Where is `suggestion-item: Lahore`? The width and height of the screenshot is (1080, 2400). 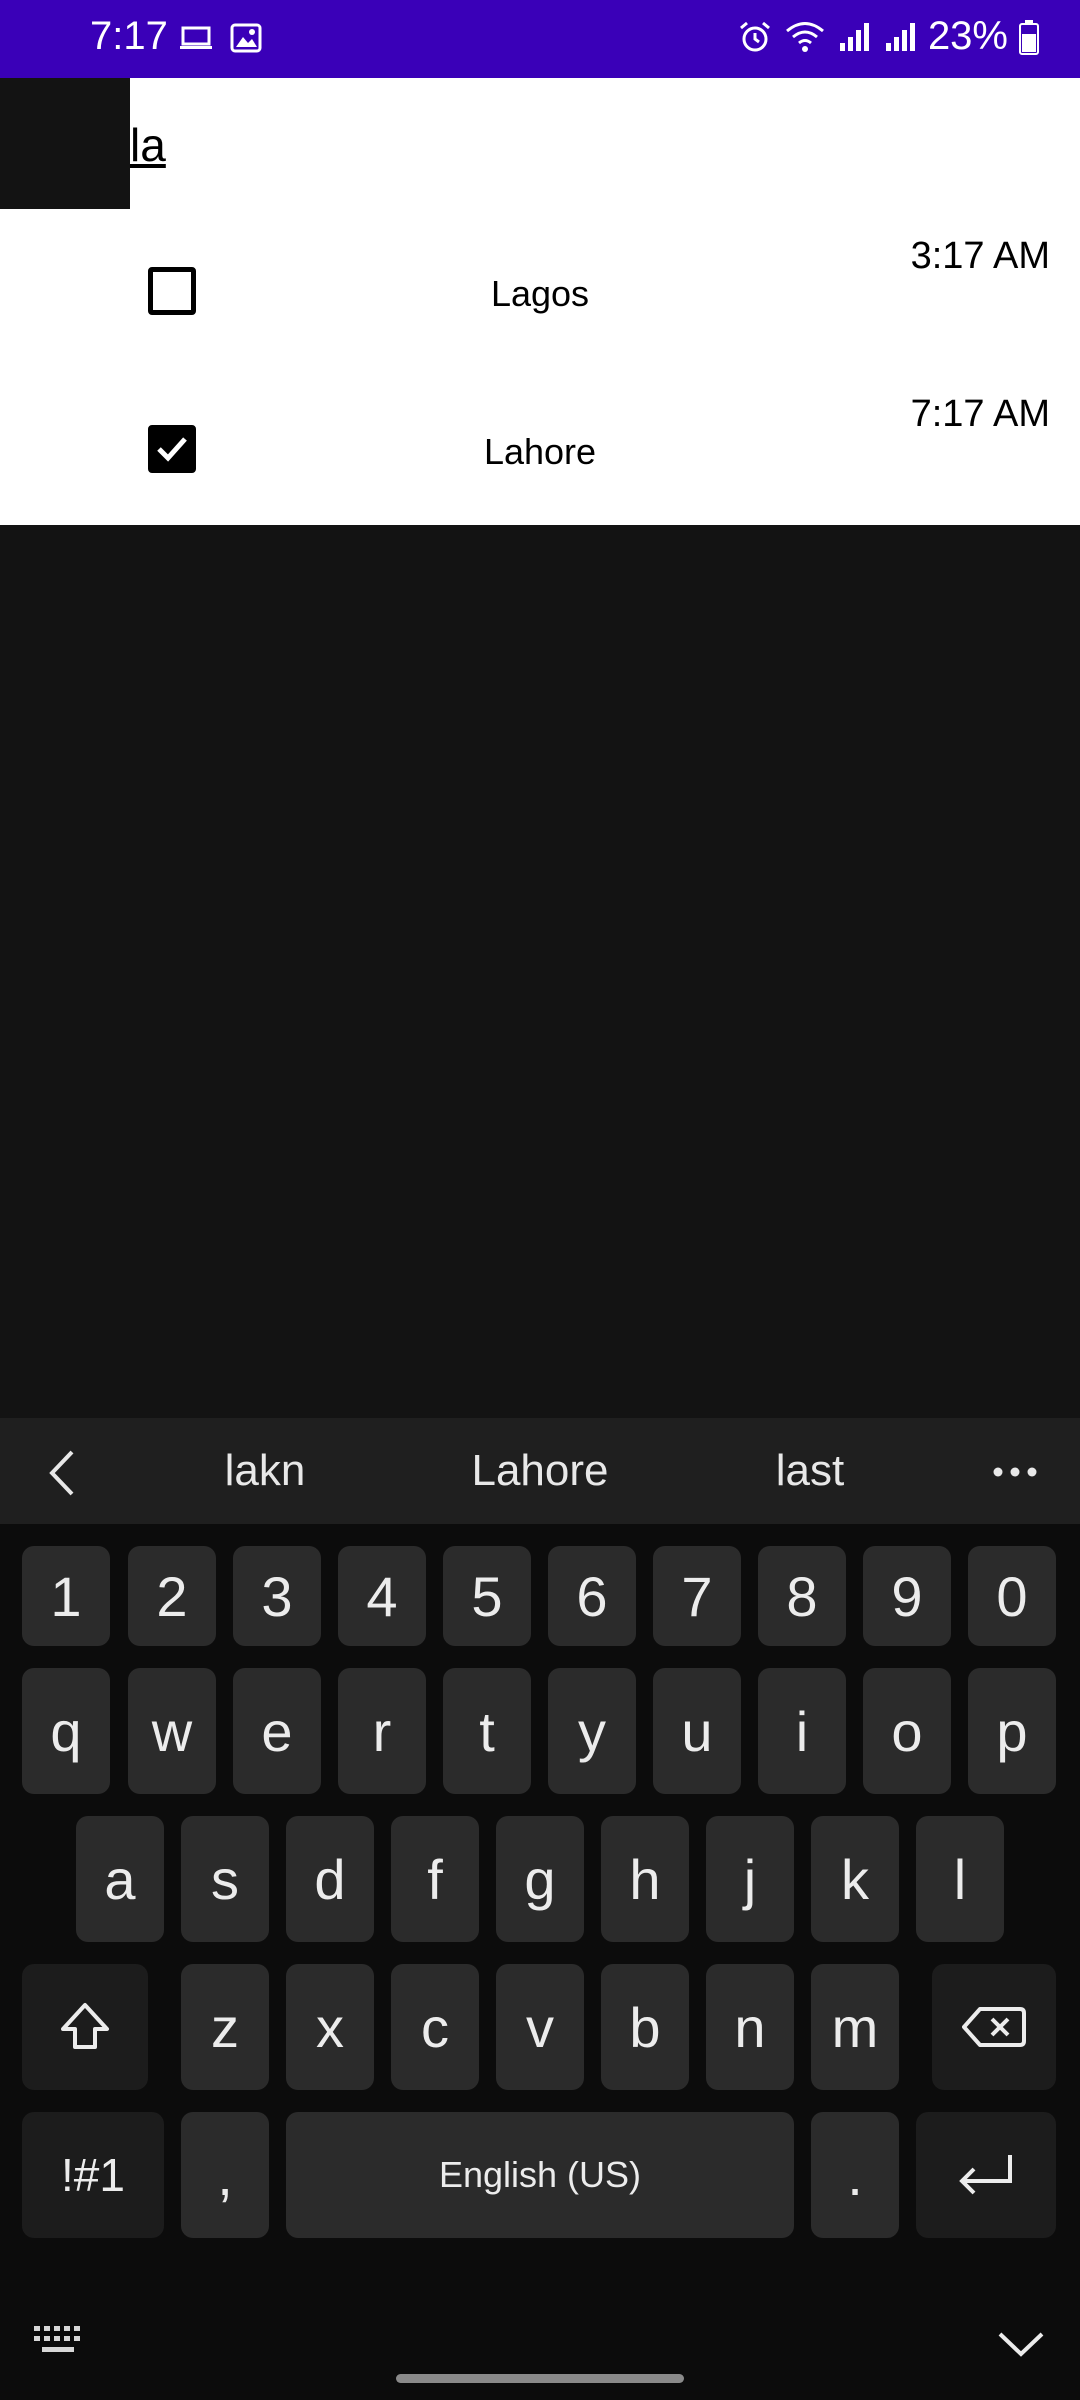 suggestion-item: Lahore is located at coordinates (540, 1471).